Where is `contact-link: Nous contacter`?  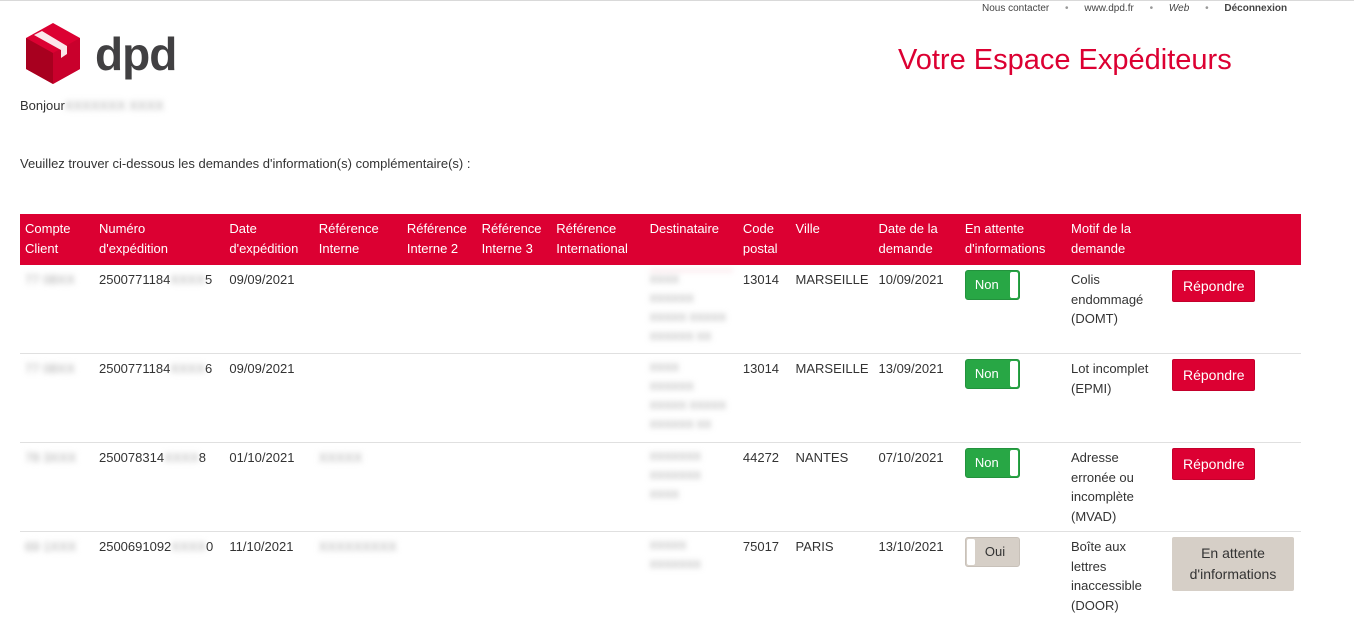
contact-link: Nous contacter is located at coordinates (1015, 8).